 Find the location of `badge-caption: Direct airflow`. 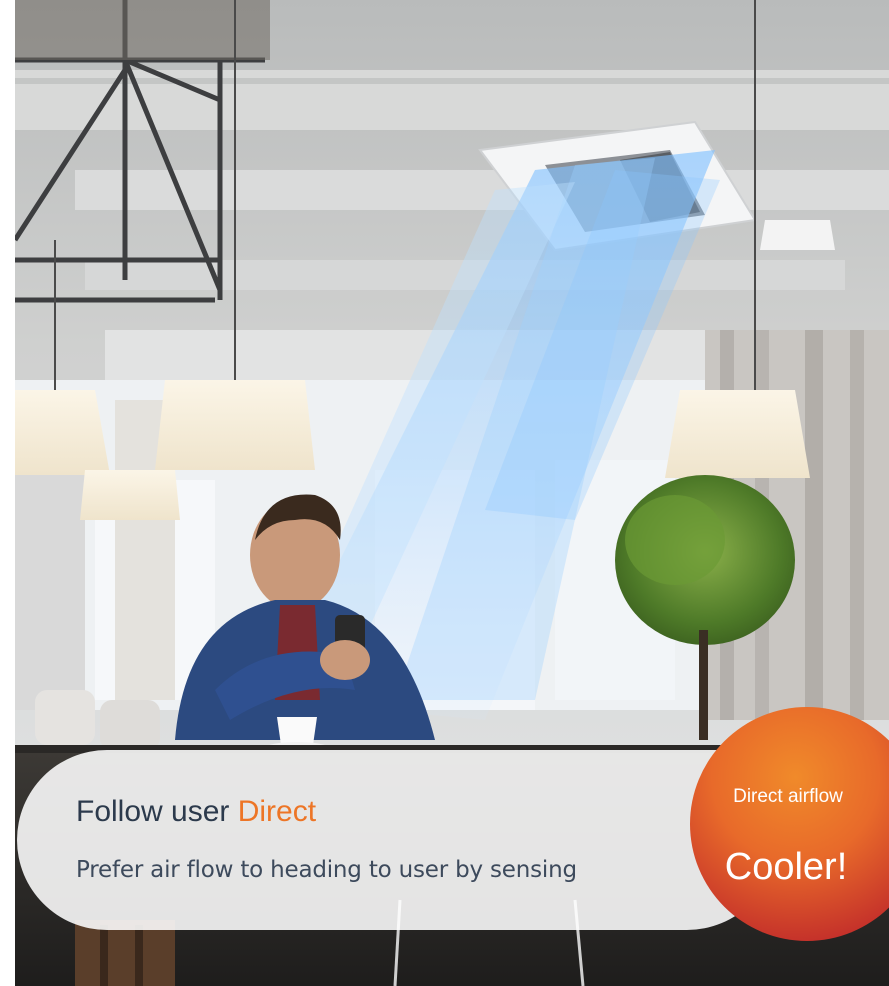

badge-caption: Direct airflow is located at coordinates (788, 796).